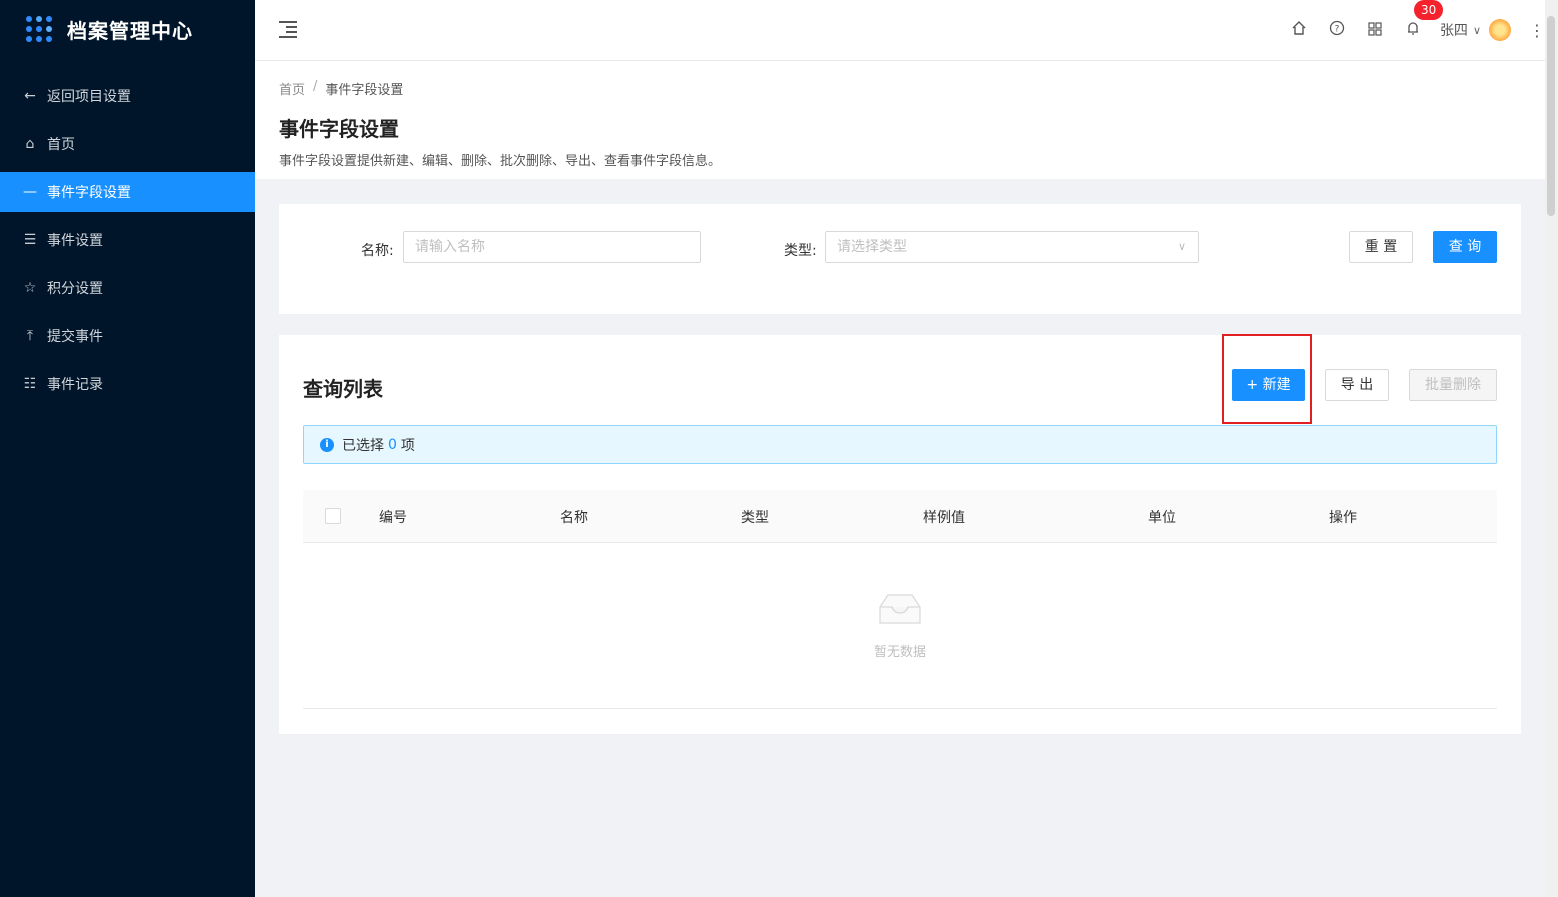 This screenshot has height=897, width=1558. What do you see at coordinates (327, 444) in the screenshot?
I see `info-icon: i` at bounding box center [327, 444].